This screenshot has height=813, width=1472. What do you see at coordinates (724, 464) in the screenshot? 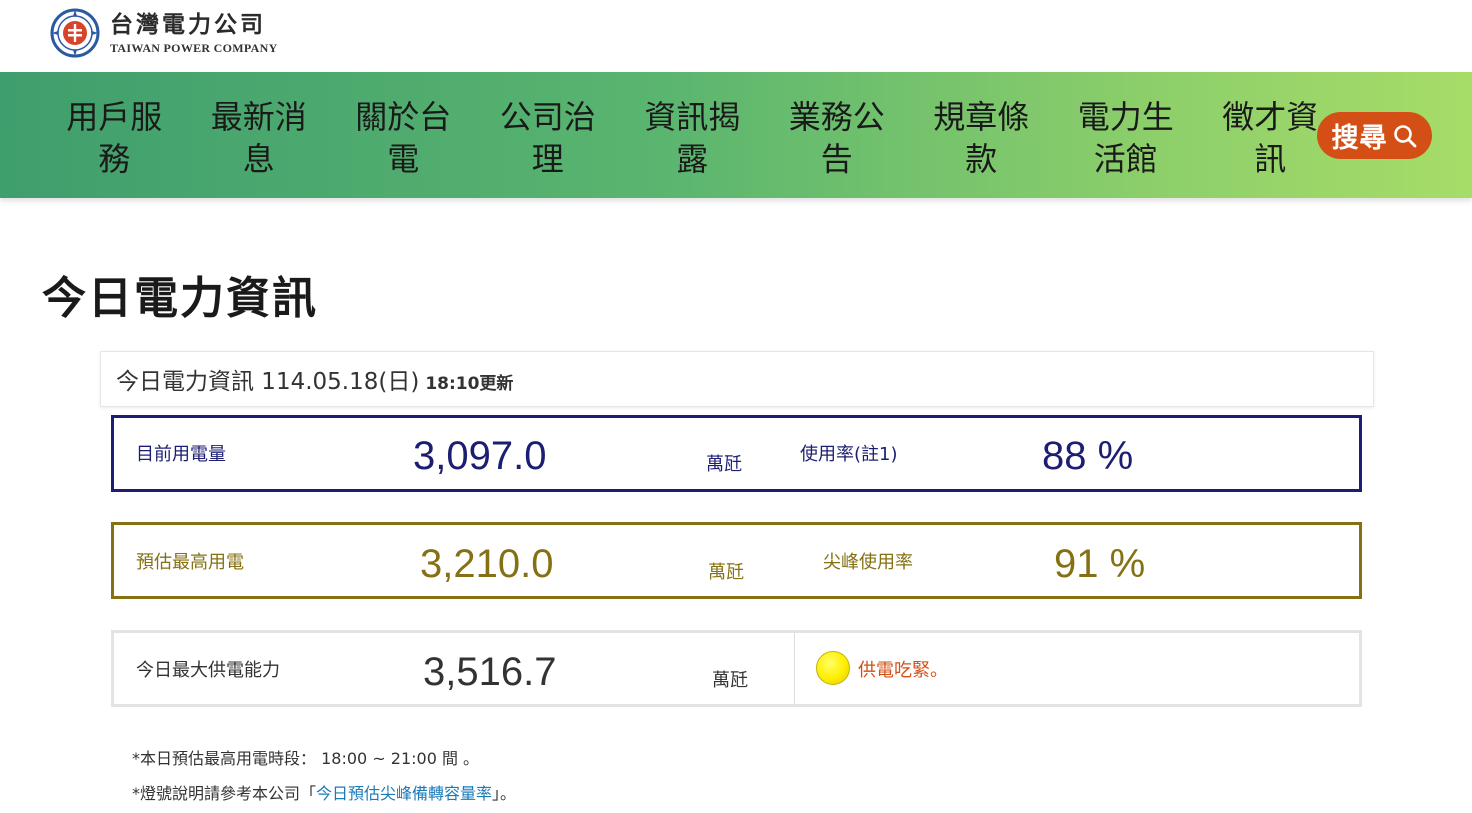
I see `current-load-unit: 萬瓩` at bounding box center [724, 464].